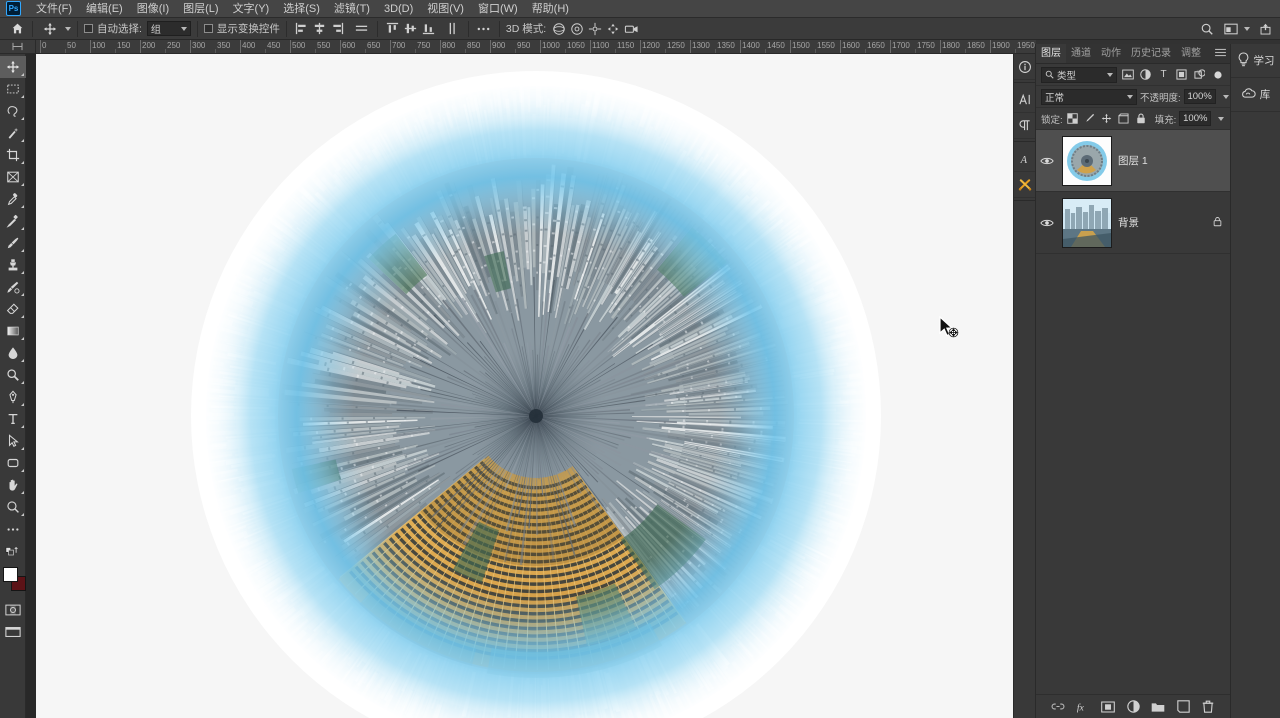 The width and height of the screenshot is (1280, 718). Describe the element at coordinates (208, 28) in the screenshot. I see `show-transform-checkbox` at that location.